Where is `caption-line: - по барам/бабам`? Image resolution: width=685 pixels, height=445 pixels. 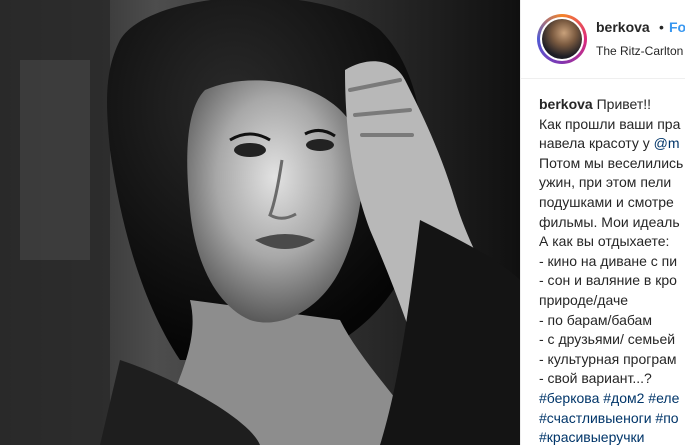 caption-line: - по барам/бабам is located at coordinates (595, 319).